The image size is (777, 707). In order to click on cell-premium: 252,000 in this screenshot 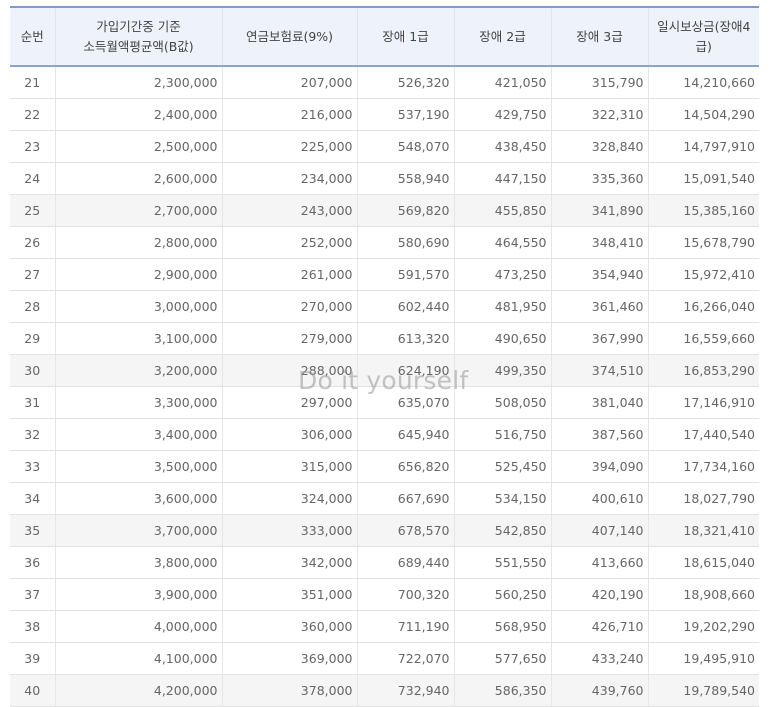, I will do `click(290, 242)`.